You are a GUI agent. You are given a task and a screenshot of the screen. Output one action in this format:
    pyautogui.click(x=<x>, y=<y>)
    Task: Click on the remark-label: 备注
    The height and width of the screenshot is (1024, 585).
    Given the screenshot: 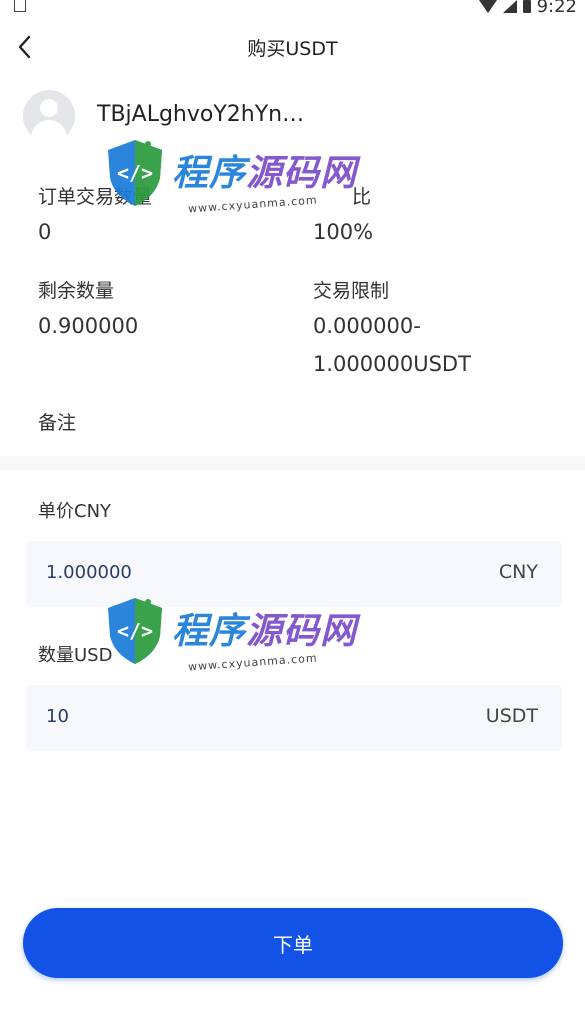 What is the action you would take?
    pyautogui.click(x=57, y=423)
    